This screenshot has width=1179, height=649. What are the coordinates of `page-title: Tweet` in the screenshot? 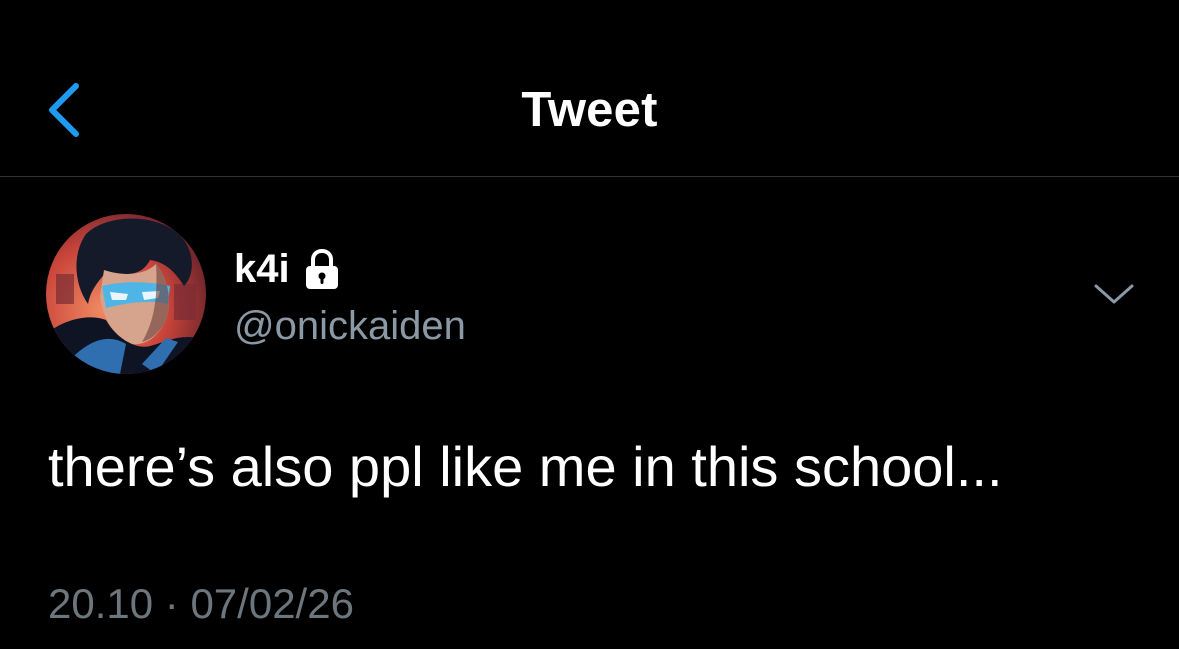 It's located at (589, 110).